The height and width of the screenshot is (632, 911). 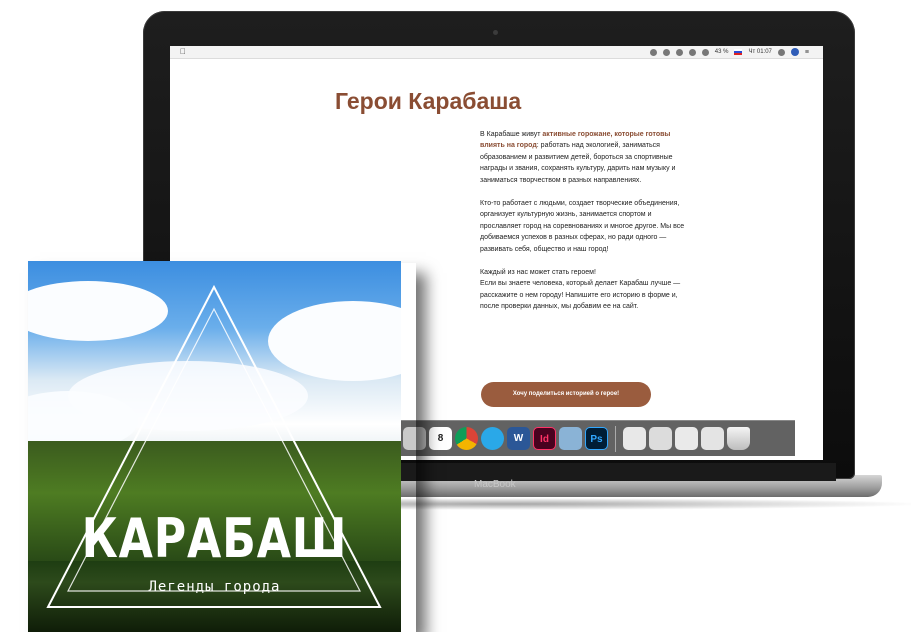 I want to click on clock-icon, so click(x=653, y=52).